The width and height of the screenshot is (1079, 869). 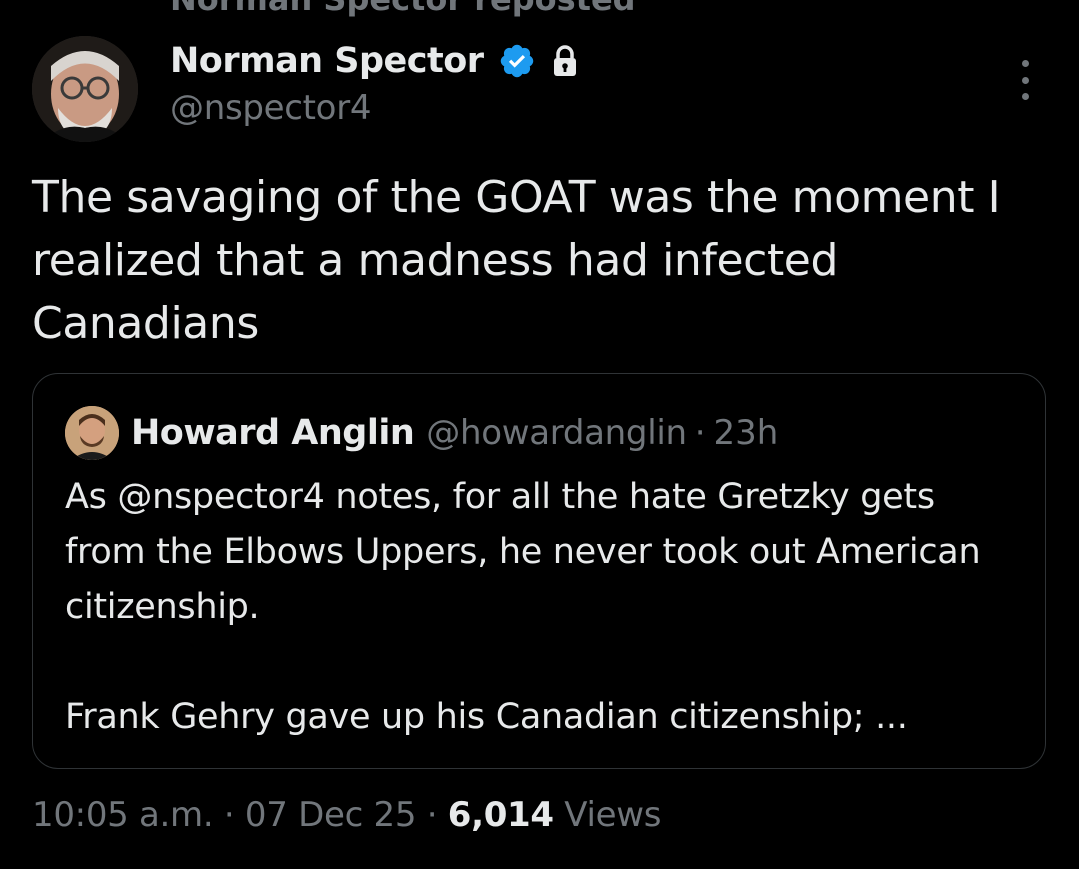 What do you see at coordinates (517, 61) in the screenshot?
I see `verified-badge-icon` at bounding box center [517, 61].